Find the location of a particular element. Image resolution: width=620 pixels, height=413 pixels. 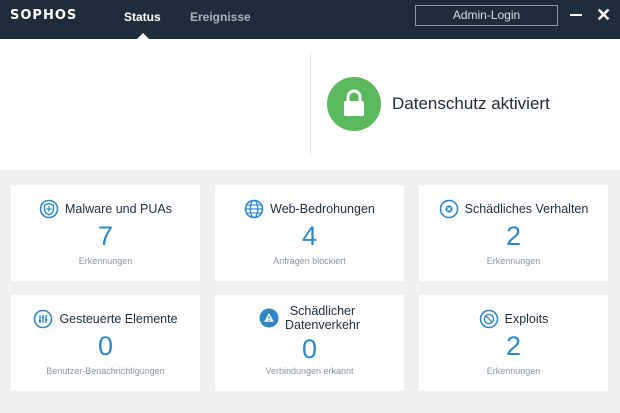

status-badge is located at coordinates (354, 104).